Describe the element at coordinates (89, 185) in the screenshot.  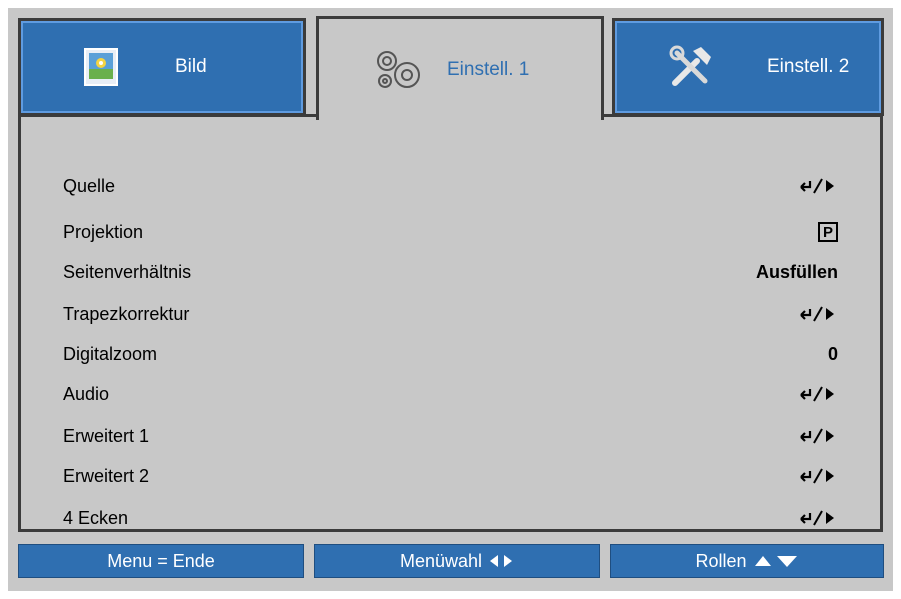
I see `menu-item-label: Quelle` at that location.